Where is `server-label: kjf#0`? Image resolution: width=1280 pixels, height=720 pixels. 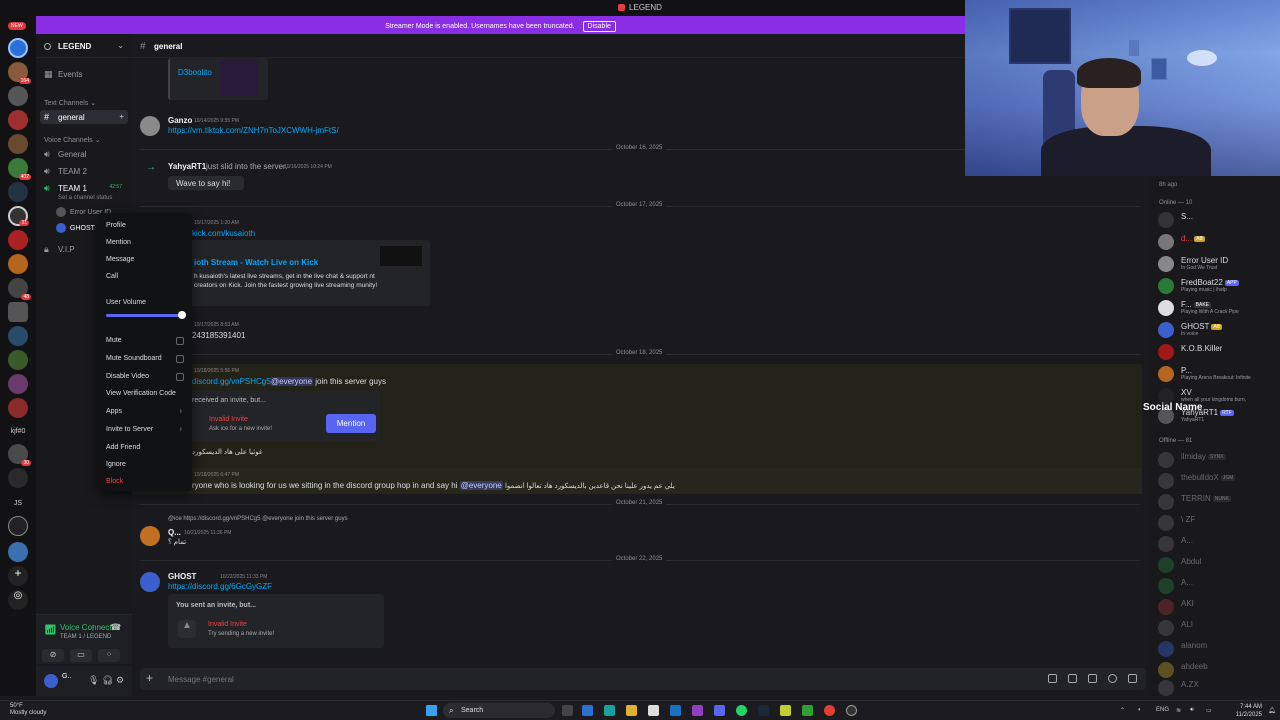 server-label: kjf#0 is located at coordinates (18, 431).